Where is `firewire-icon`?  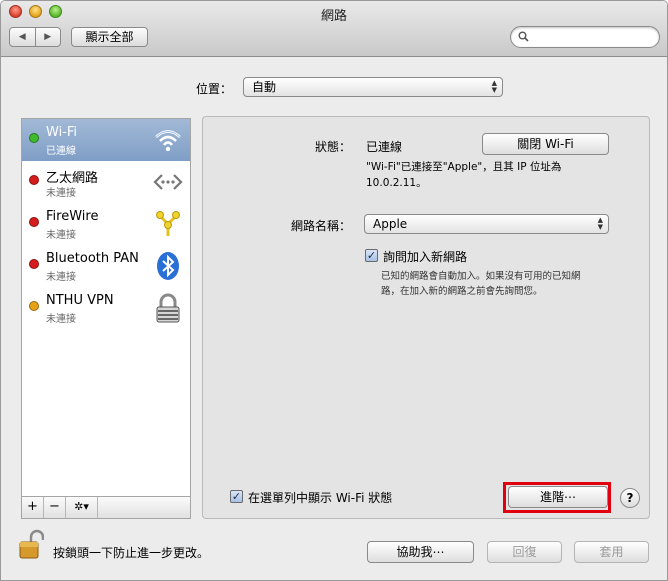 firewire-icon is located at coordinates (168, 223).